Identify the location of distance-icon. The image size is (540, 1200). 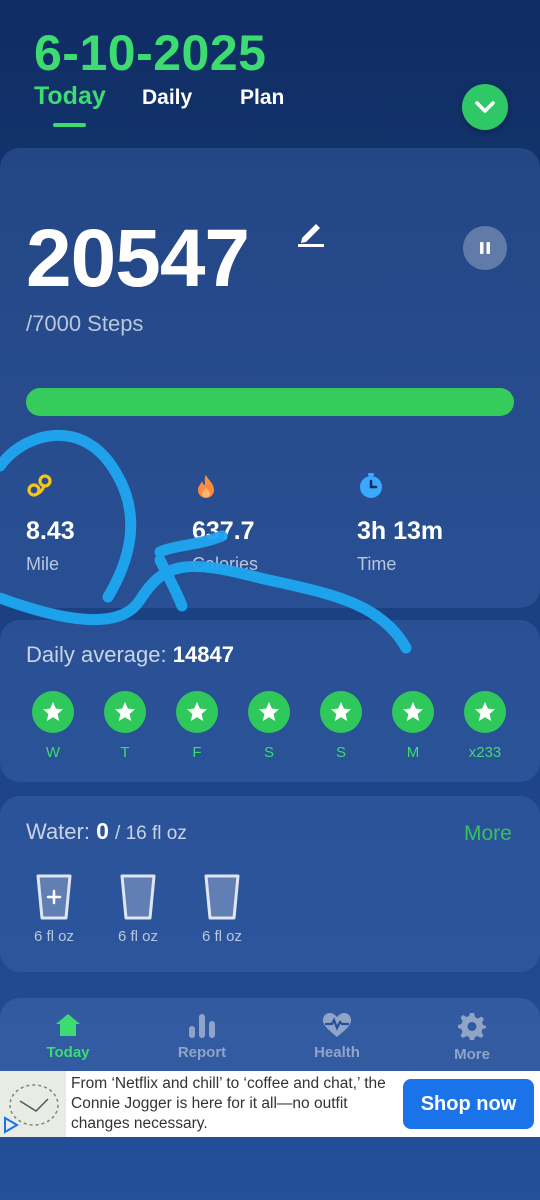
(39, 485).